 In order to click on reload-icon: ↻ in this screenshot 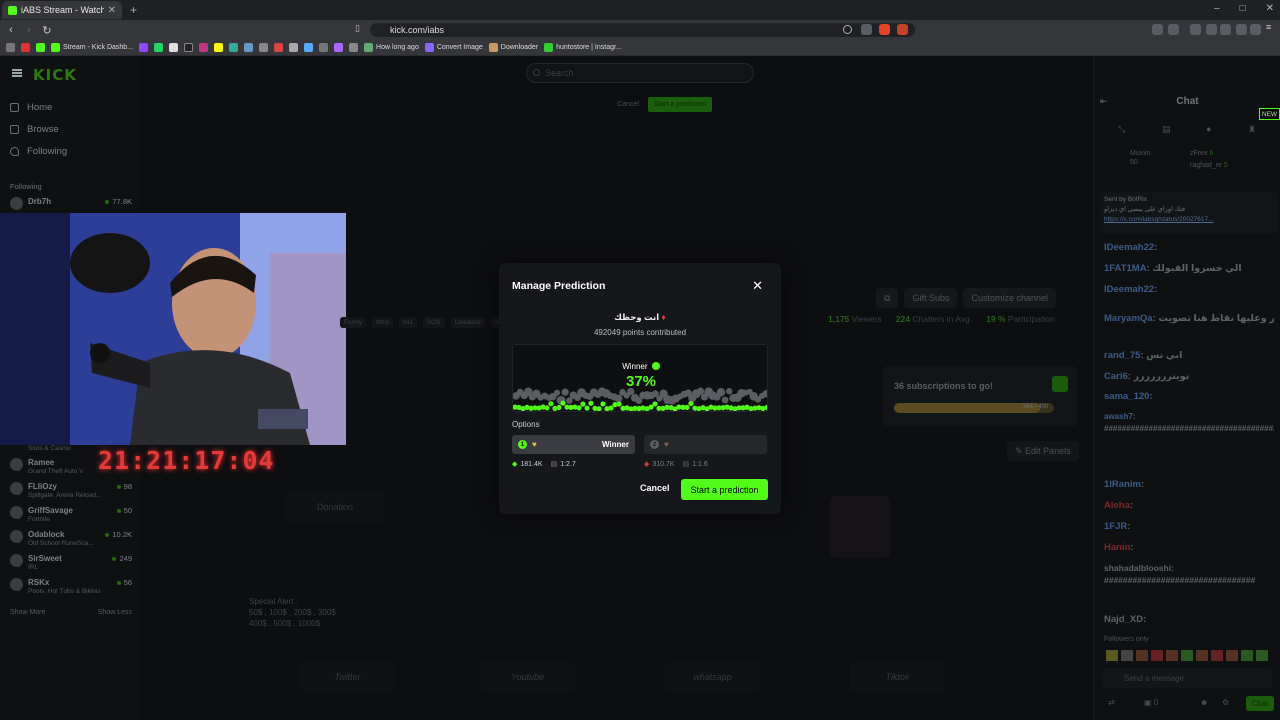, I will do `click(47, 30)`.